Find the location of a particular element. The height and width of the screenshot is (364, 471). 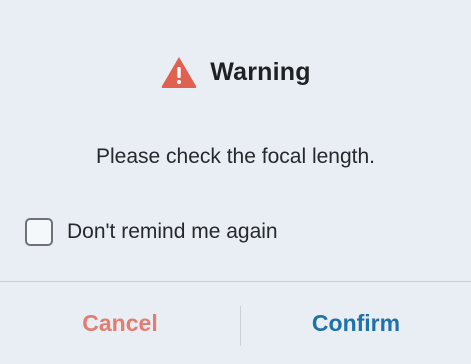

dont-remind-checkbox is located at coordinates (39, 232).